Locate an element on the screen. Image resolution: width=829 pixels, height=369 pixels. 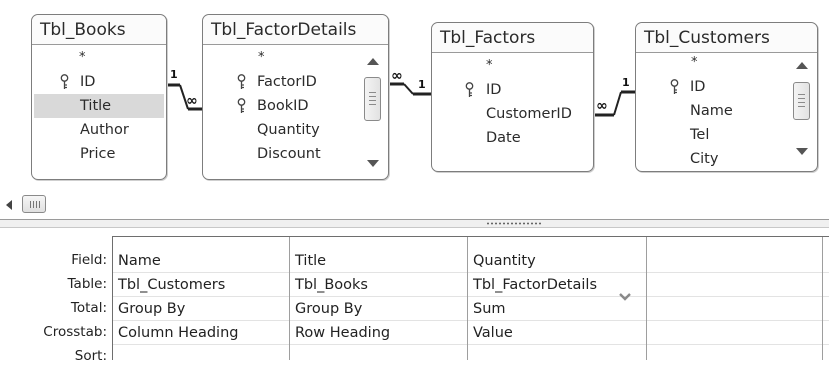
field-row-selected: Title is located at coordinates (99, 106).